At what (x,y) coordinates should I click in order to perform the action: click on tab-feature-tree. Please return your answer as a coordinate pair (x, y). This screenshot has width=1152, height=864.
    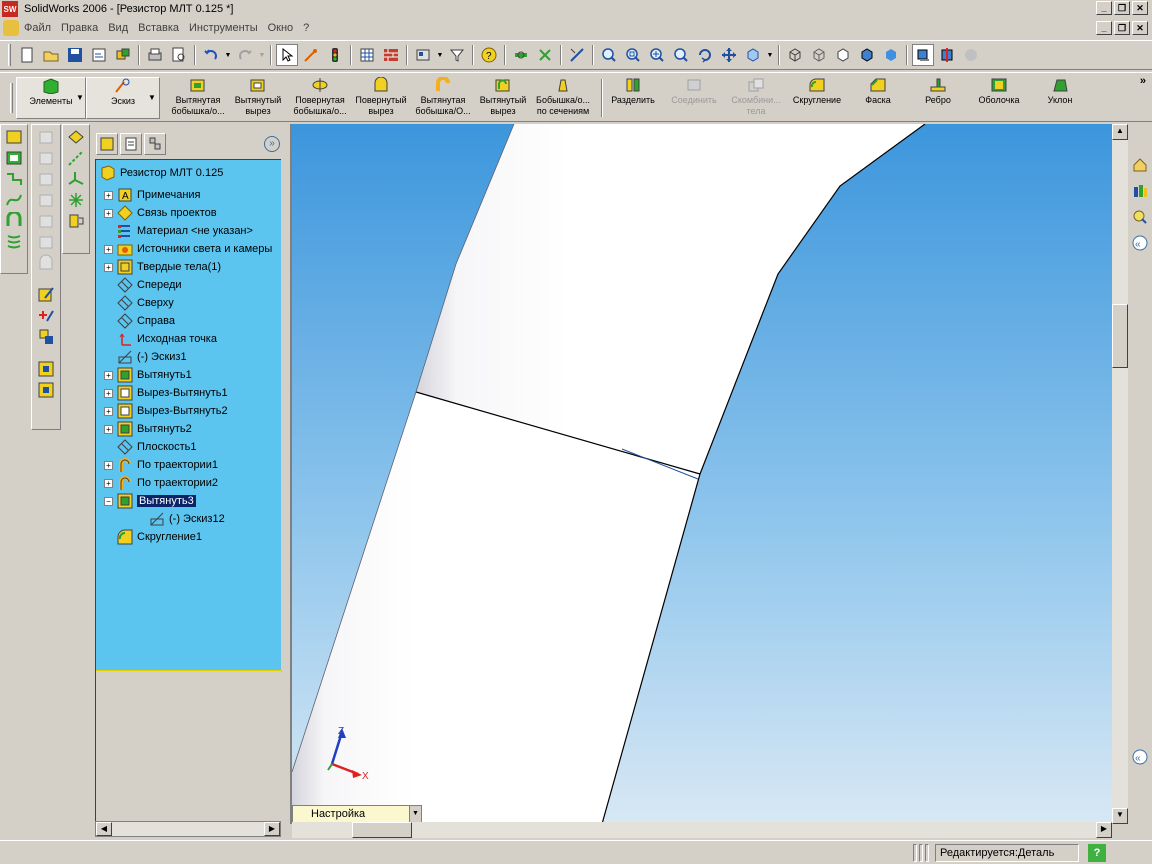
    Looking at the image, I should click on (107, 144).